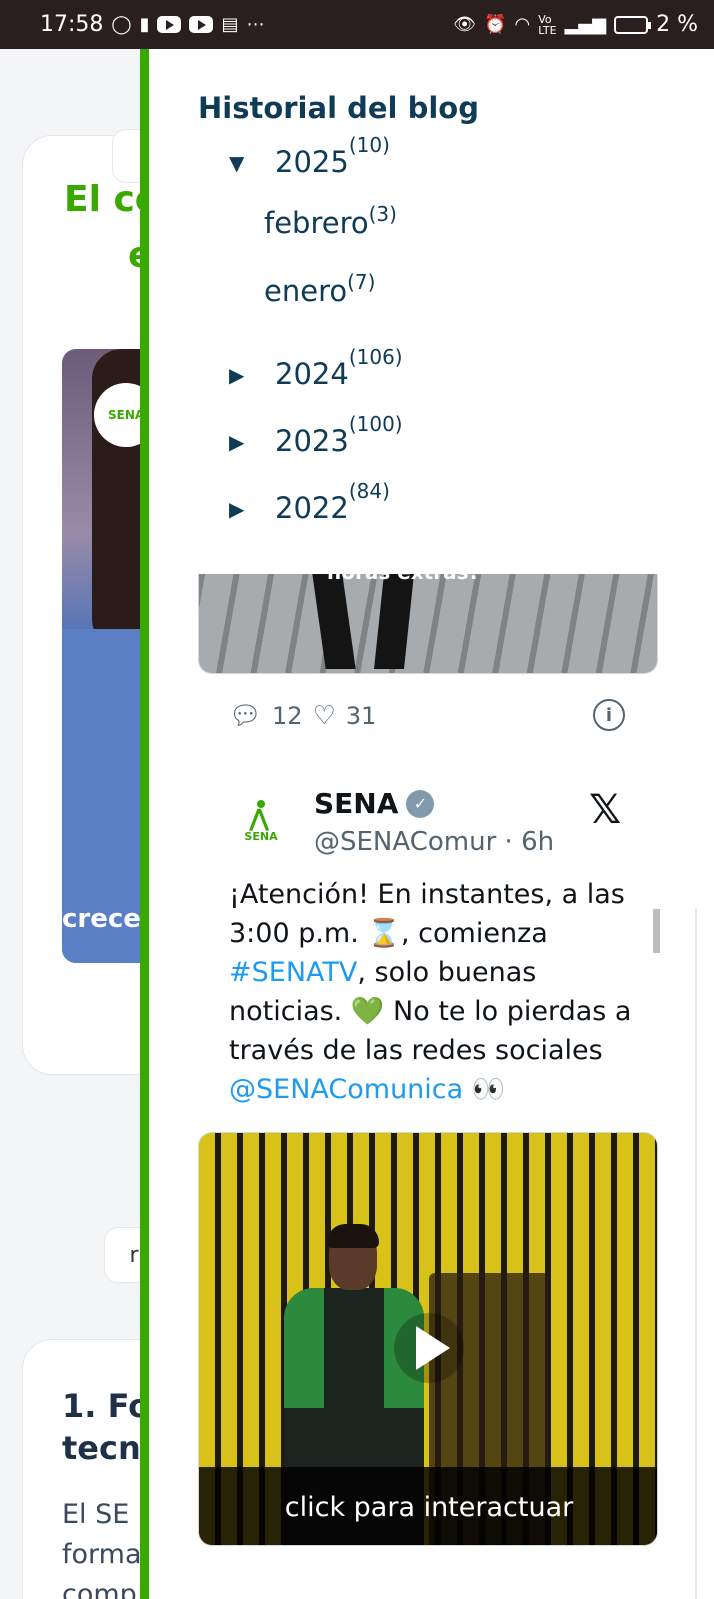  What do you see at coordinates (529, 842) in the screenshot?
I see `tweet-time: · 6h` at bounding box center [529, 842].